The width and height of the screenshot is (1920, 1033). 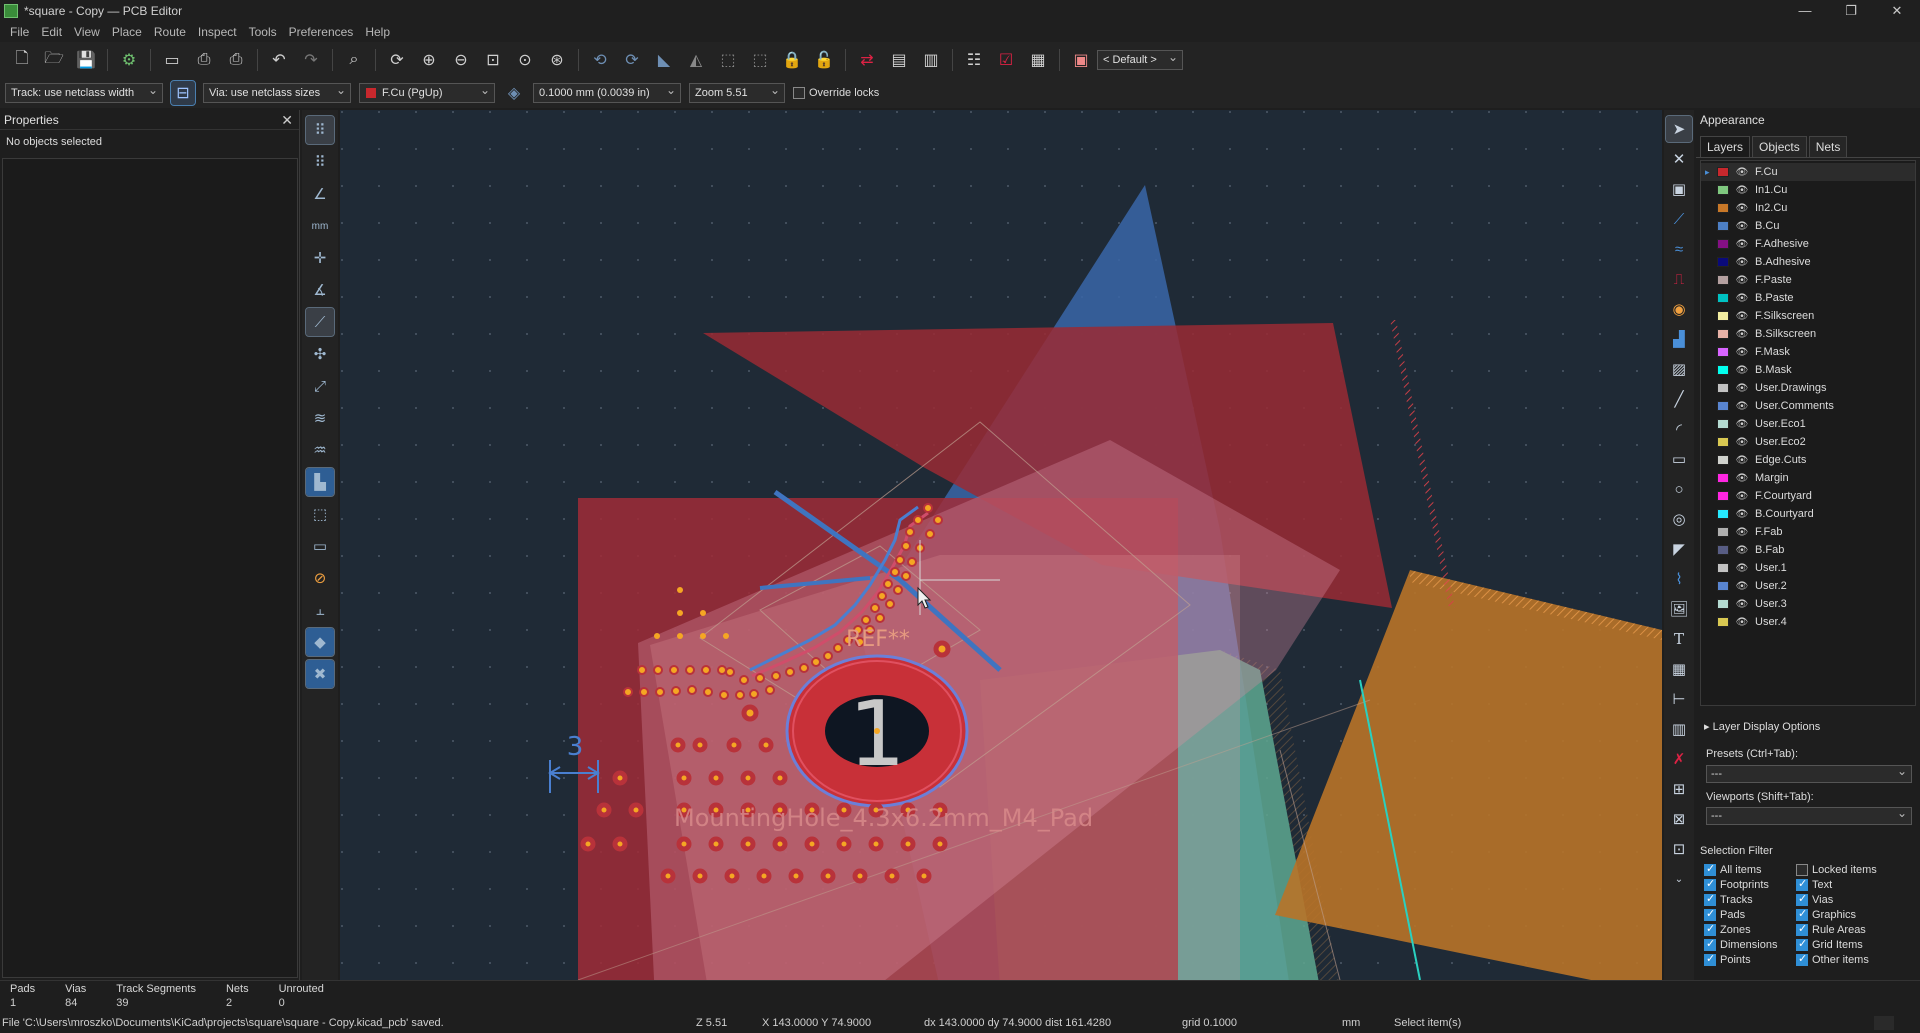 I want to click on plot-icon: ⎙, so click(x=236, y=60).